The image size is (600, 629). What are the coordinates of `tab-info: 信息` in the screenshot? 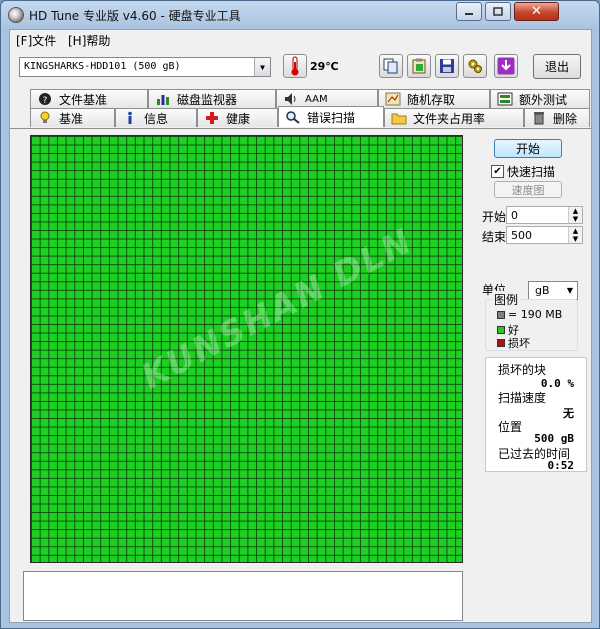 It's located at (156, 117).